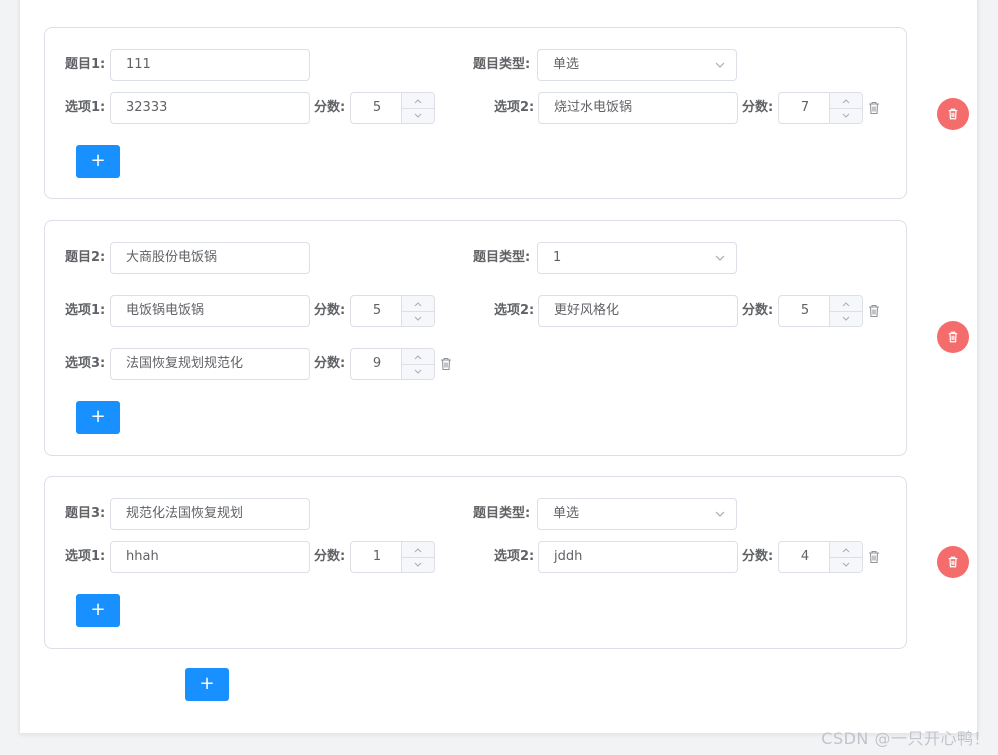 The image size is (998, 755). Describe the element at coordinates (638, 108) in the screenshot. I see `option-input: 烧过水电饭锅` at that location.